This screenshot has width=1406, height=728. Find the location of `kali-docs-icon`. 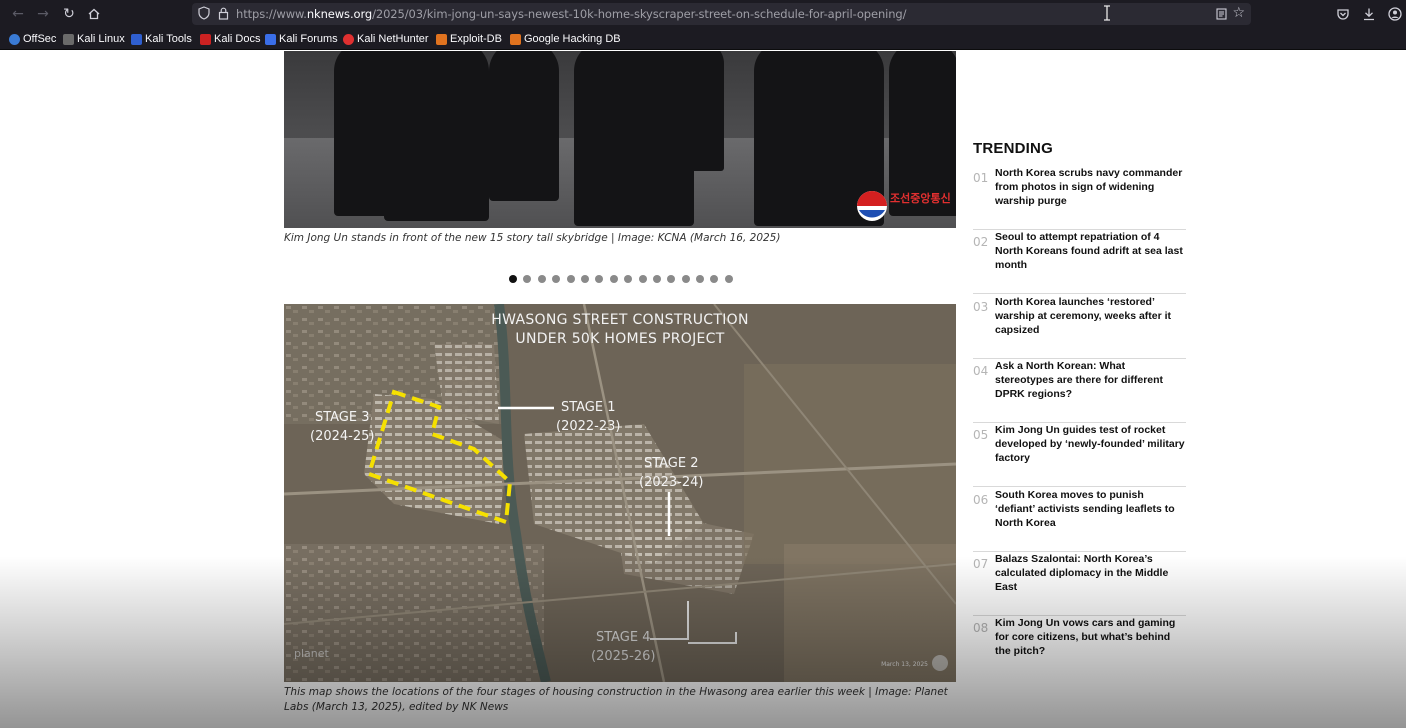

kali-docs-icon is located at coordinates (205, 39).